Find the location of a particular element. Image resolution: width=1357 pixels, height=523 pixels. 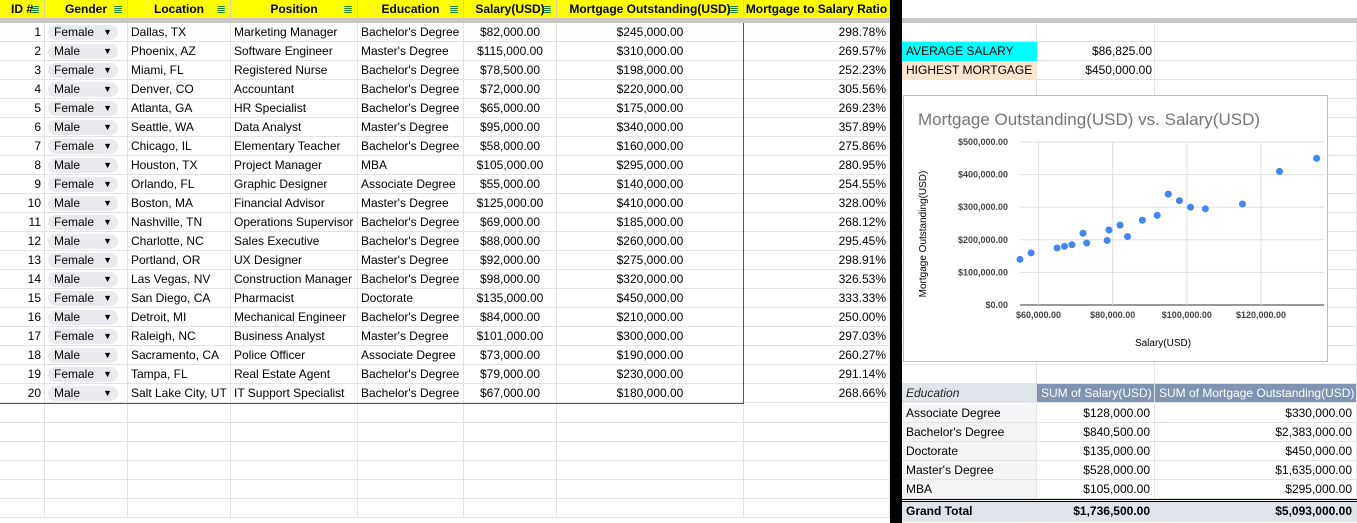

cell-ratio: 268.66% is located at coordinates (817, 393).